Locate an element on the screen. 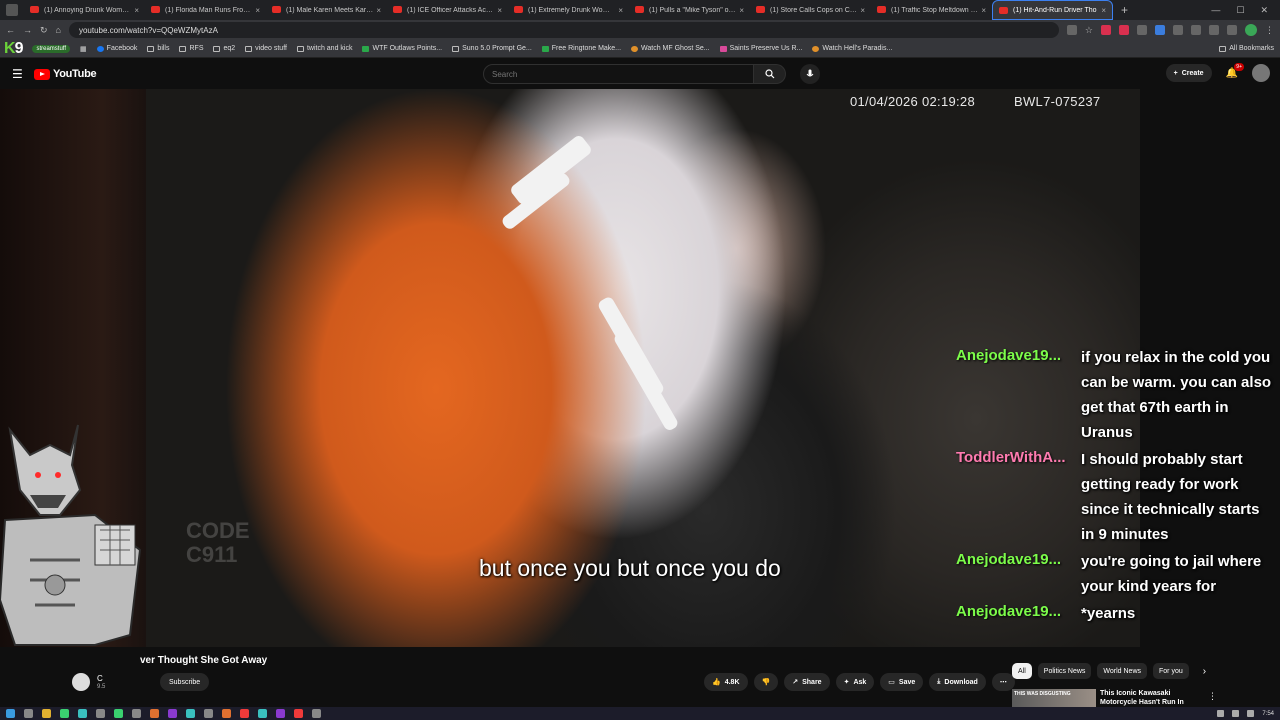  chip-for-you: For you is located at coordinates (1171, 671).